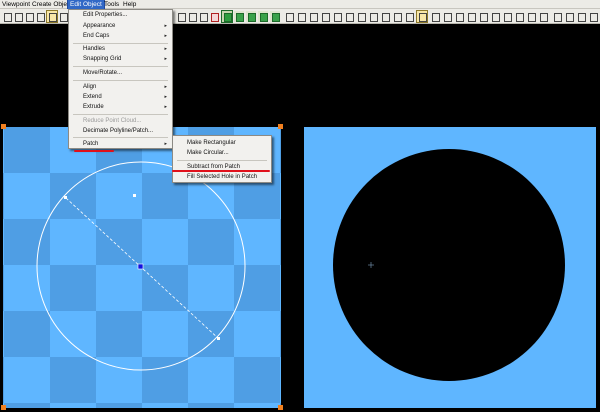 The width and height of the screenshot is (600, 412). I want to click on menu-item-snapping-grid: Snapping Grid ▸, so click(120, 59).